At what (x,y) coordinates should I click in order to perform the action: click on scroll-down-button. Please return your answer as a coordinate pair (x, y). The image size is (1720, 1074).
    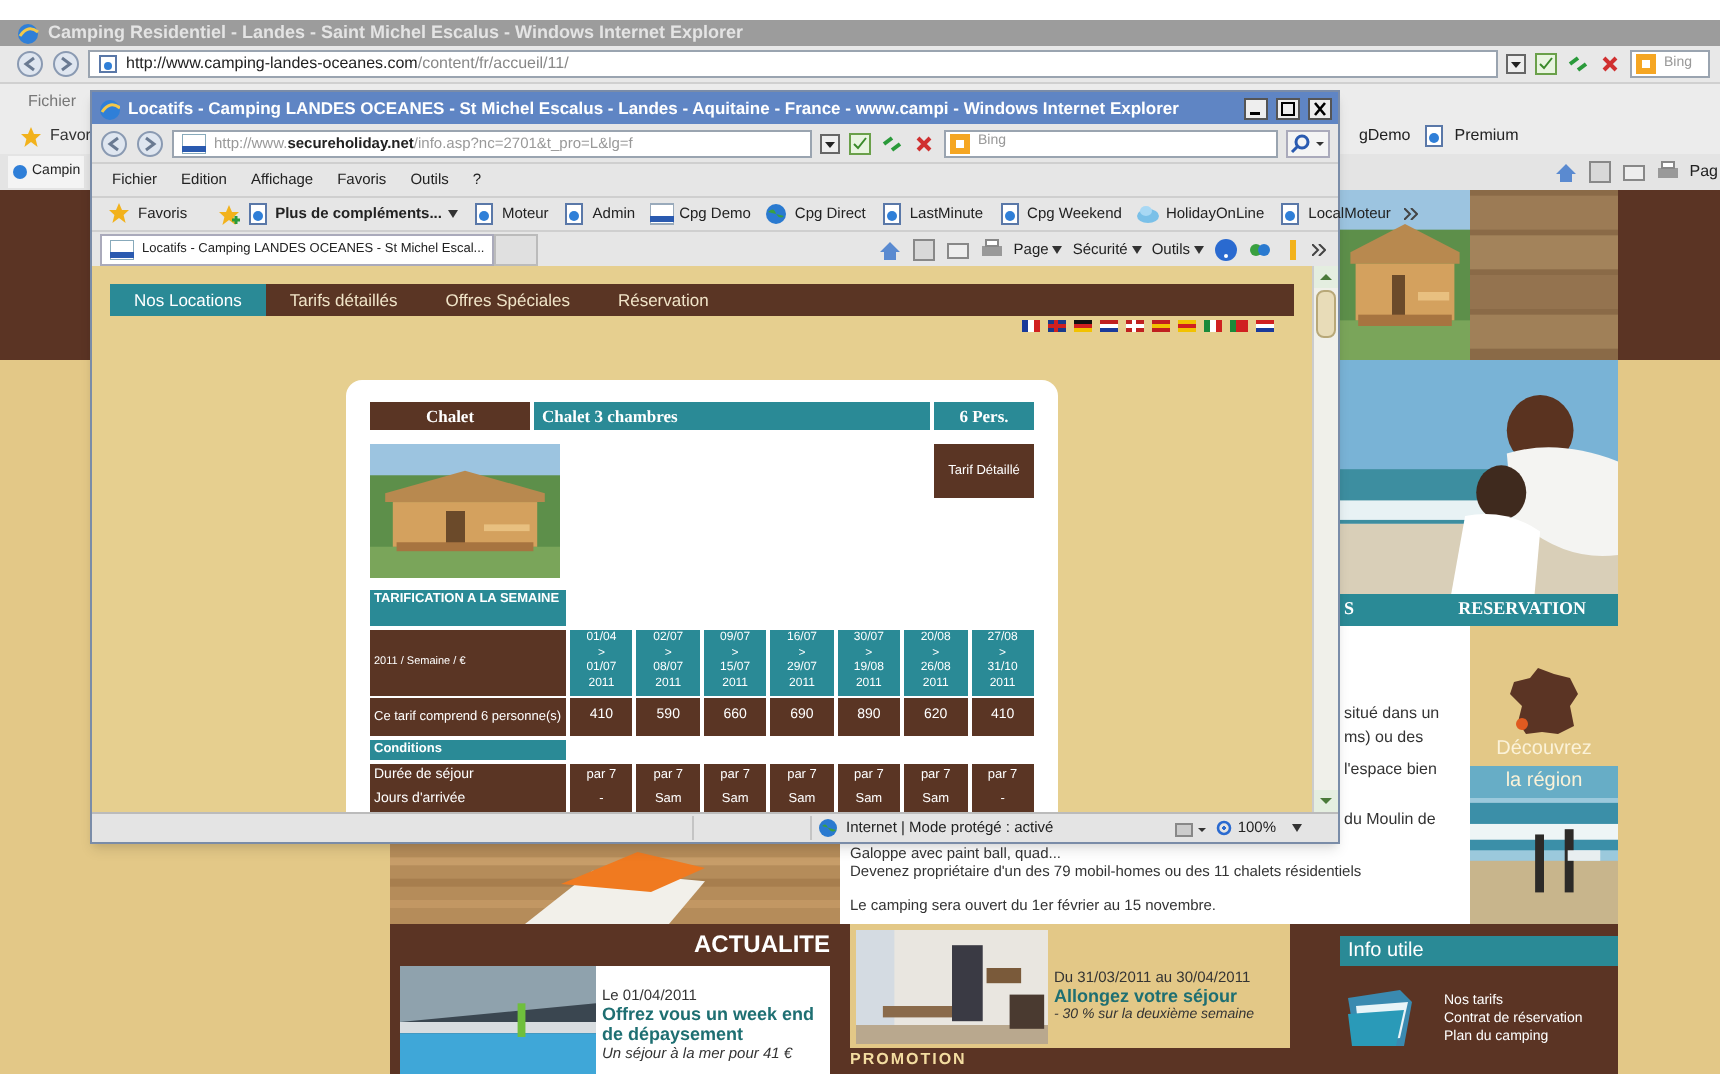
    Looking at the image, I should click on (1326, 801).